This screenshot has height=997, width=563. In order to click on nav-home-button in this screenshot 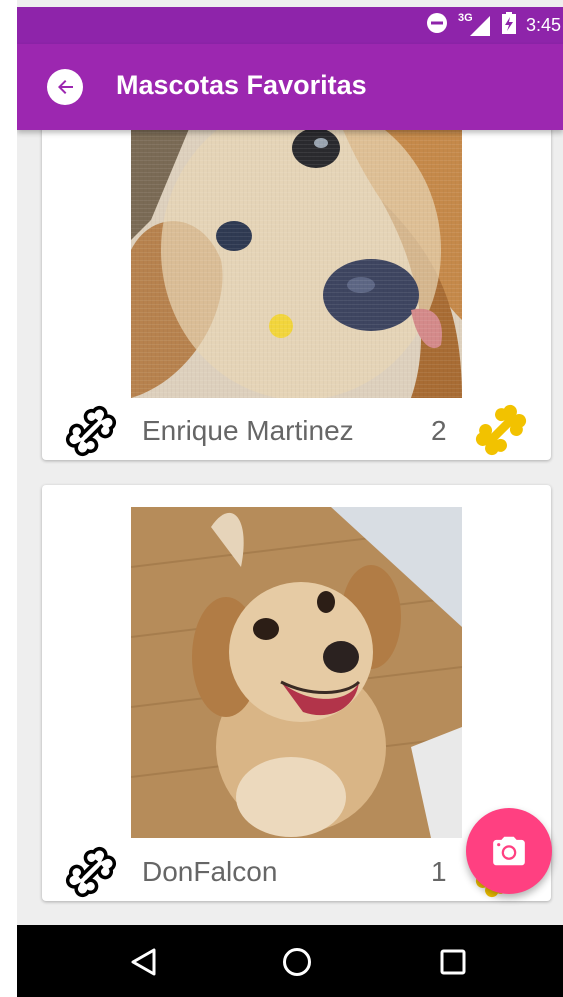, I will do `click(297, 962)`.